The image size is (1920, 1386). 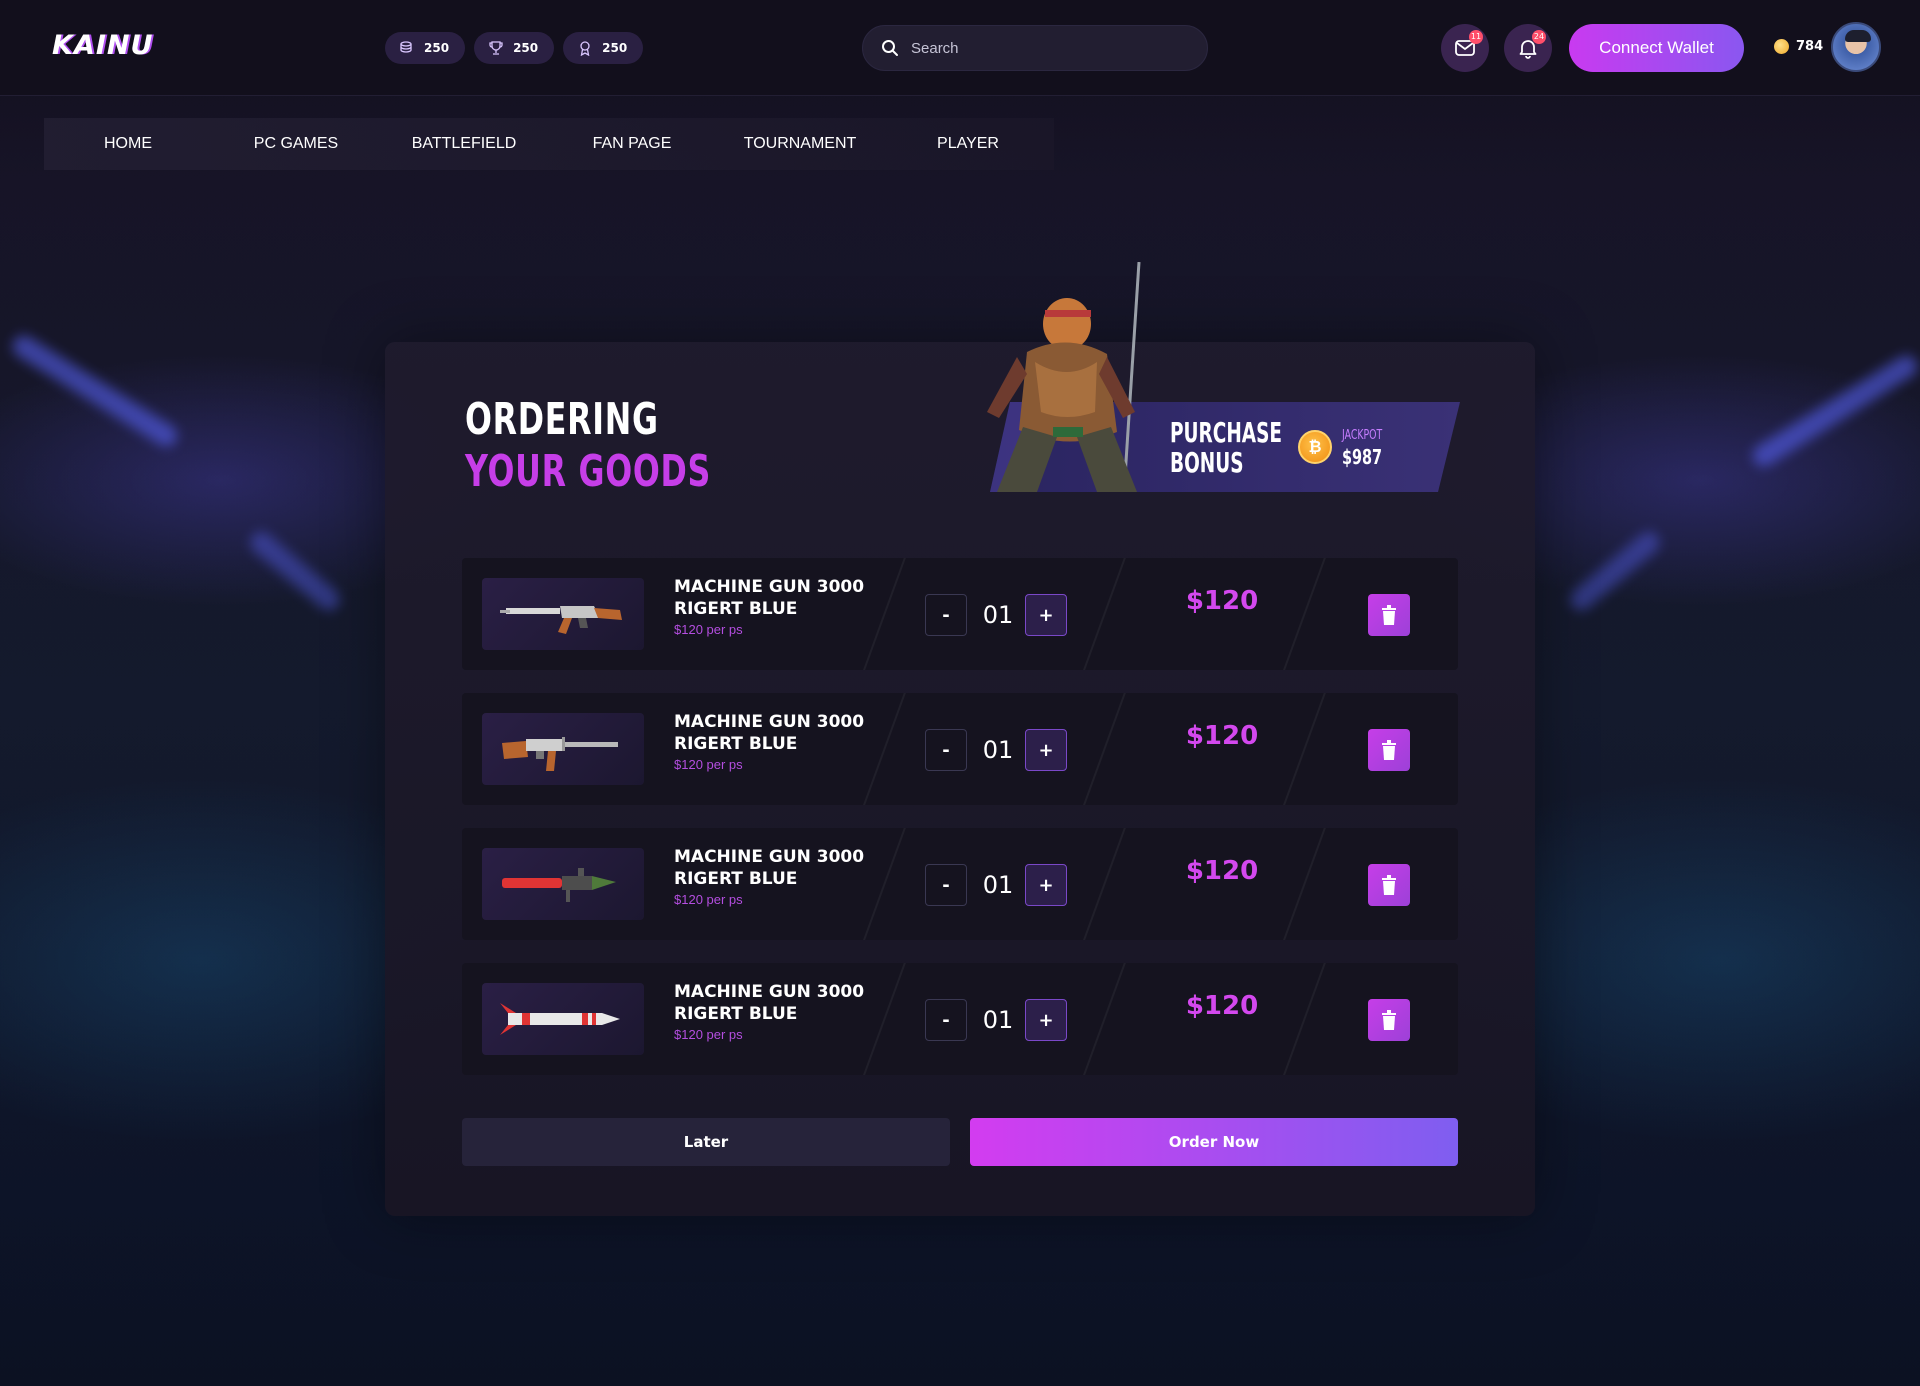 I want to click on jackpot-label: JACKPOT, so click(x=1362, y=435).